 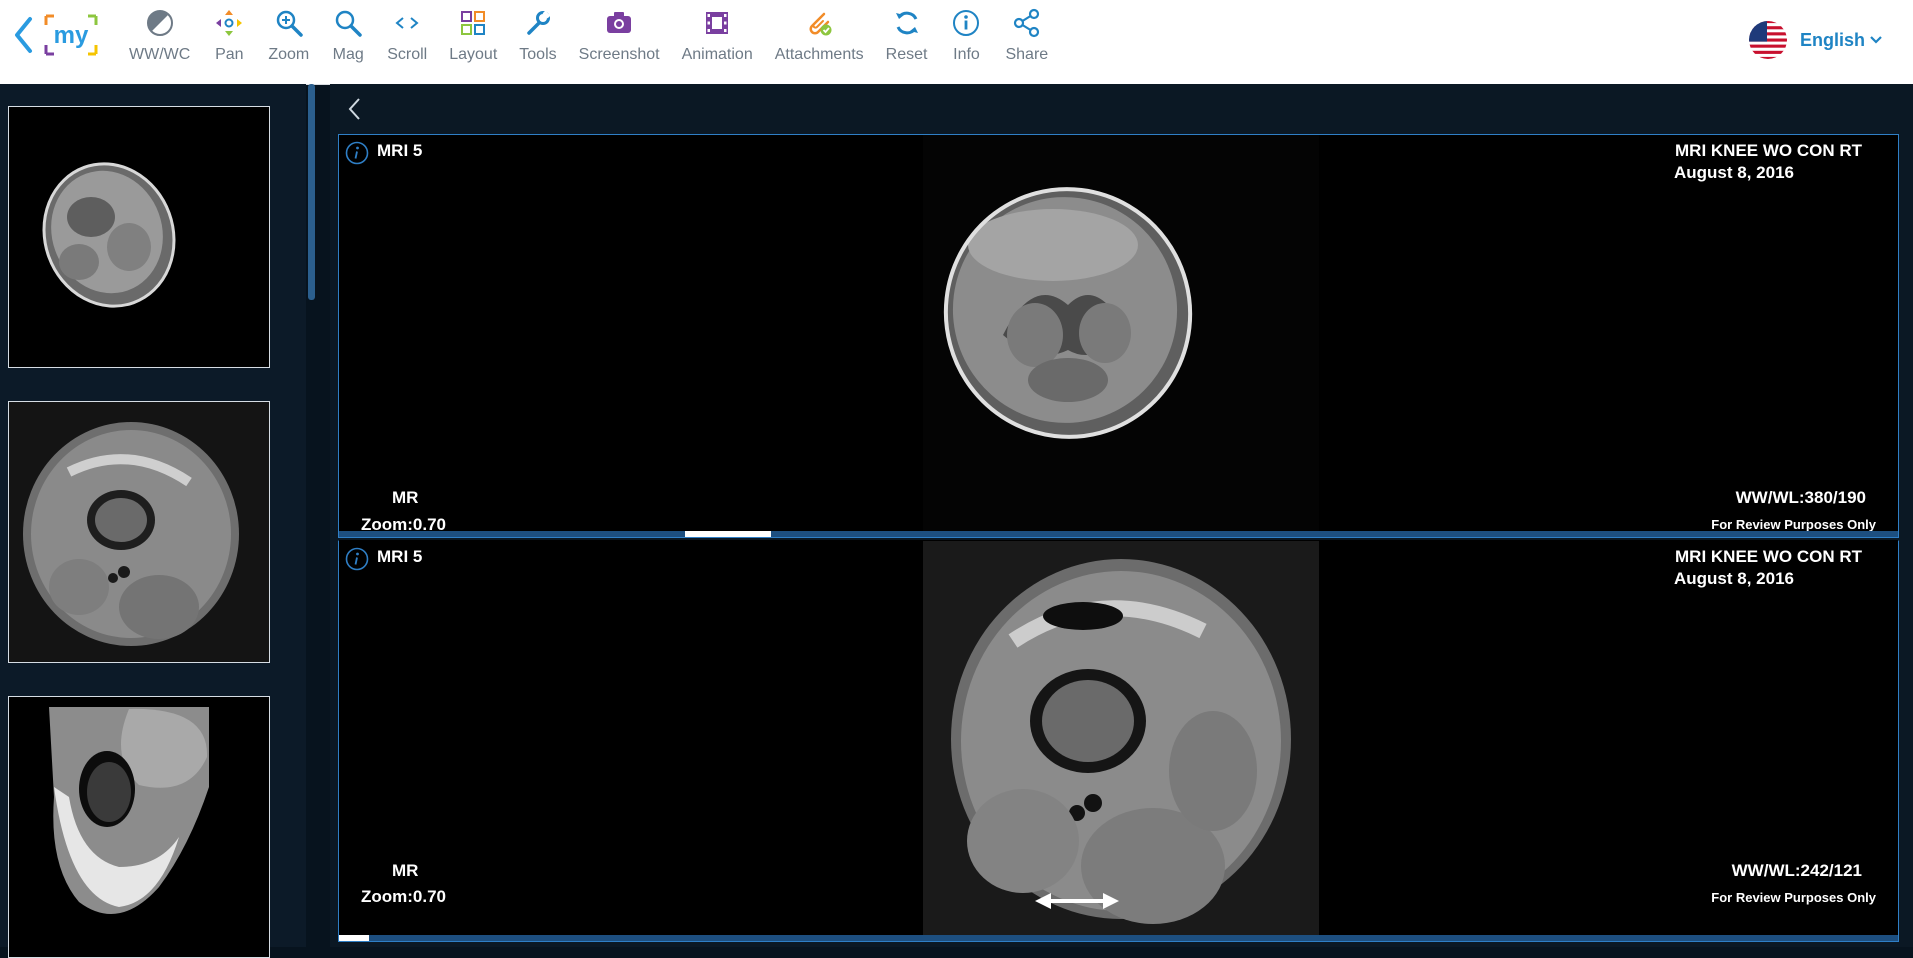 I want to click on magnifier-icon, so click(x=348, y=23).